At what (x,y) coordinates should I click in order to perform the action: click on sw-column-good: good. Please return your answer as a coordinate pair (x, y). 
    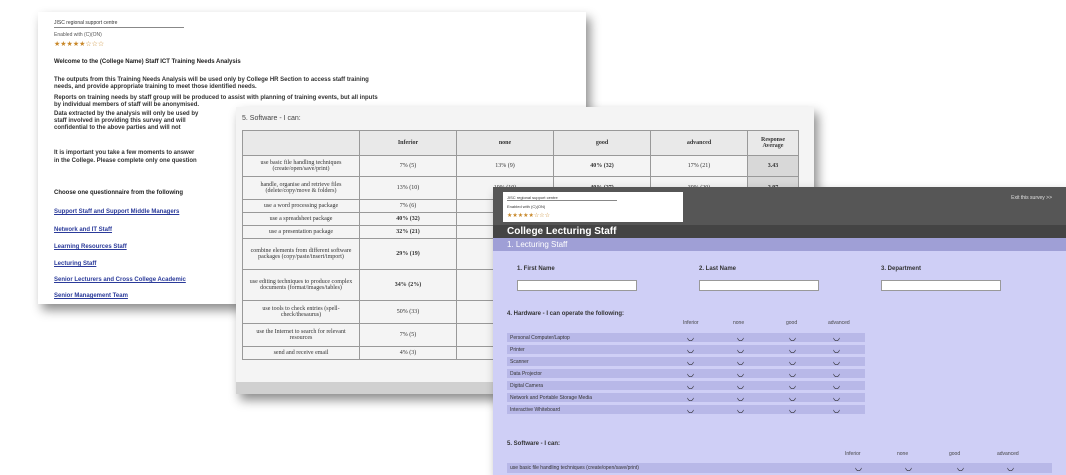
    Looking at the image, I should click on (955, 454).